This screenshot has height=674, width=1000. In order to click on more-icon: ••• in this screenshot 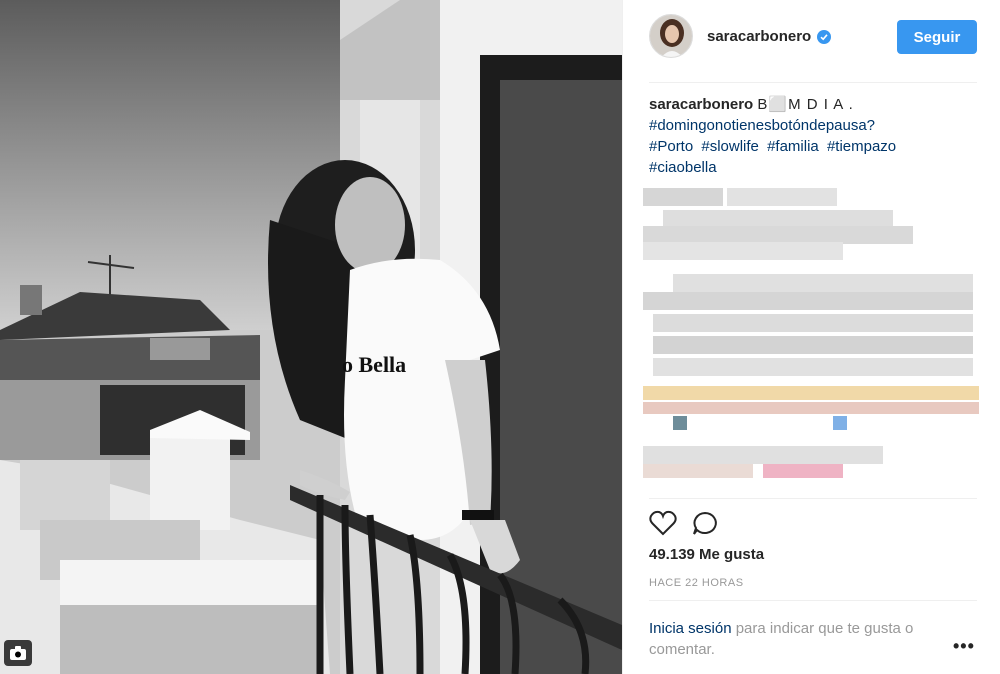, I will do `click(964, 646)`.